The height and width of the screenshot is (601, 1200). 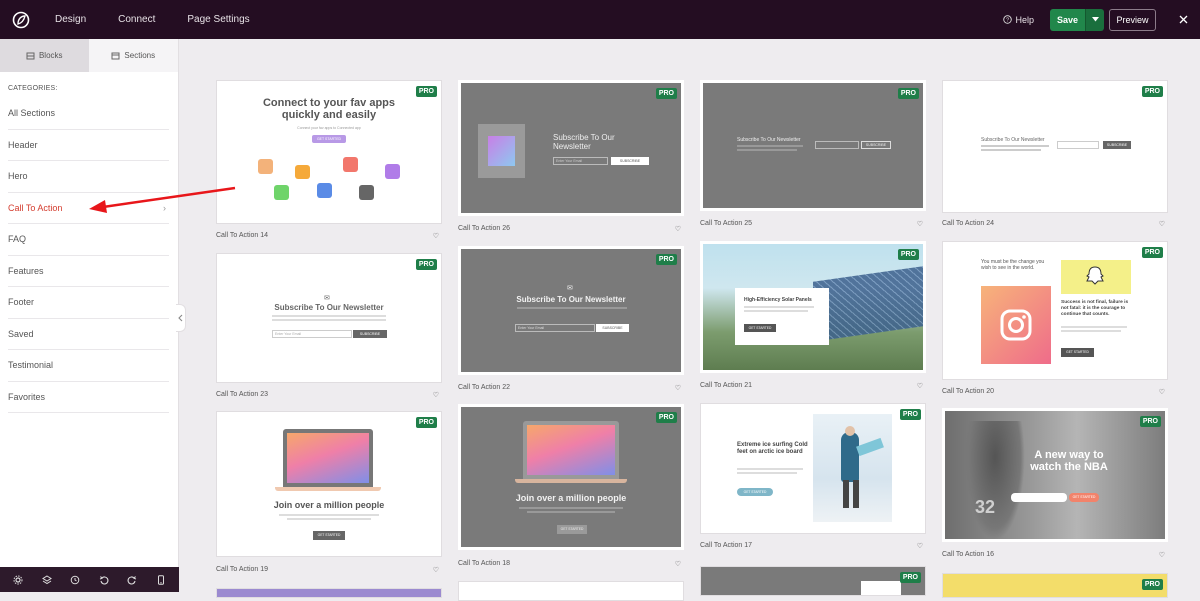 What do you see at coordinates (968, 391) in the screenshot?
I see `caption-label: Call To Action 20` at bounding box center [968, 391].